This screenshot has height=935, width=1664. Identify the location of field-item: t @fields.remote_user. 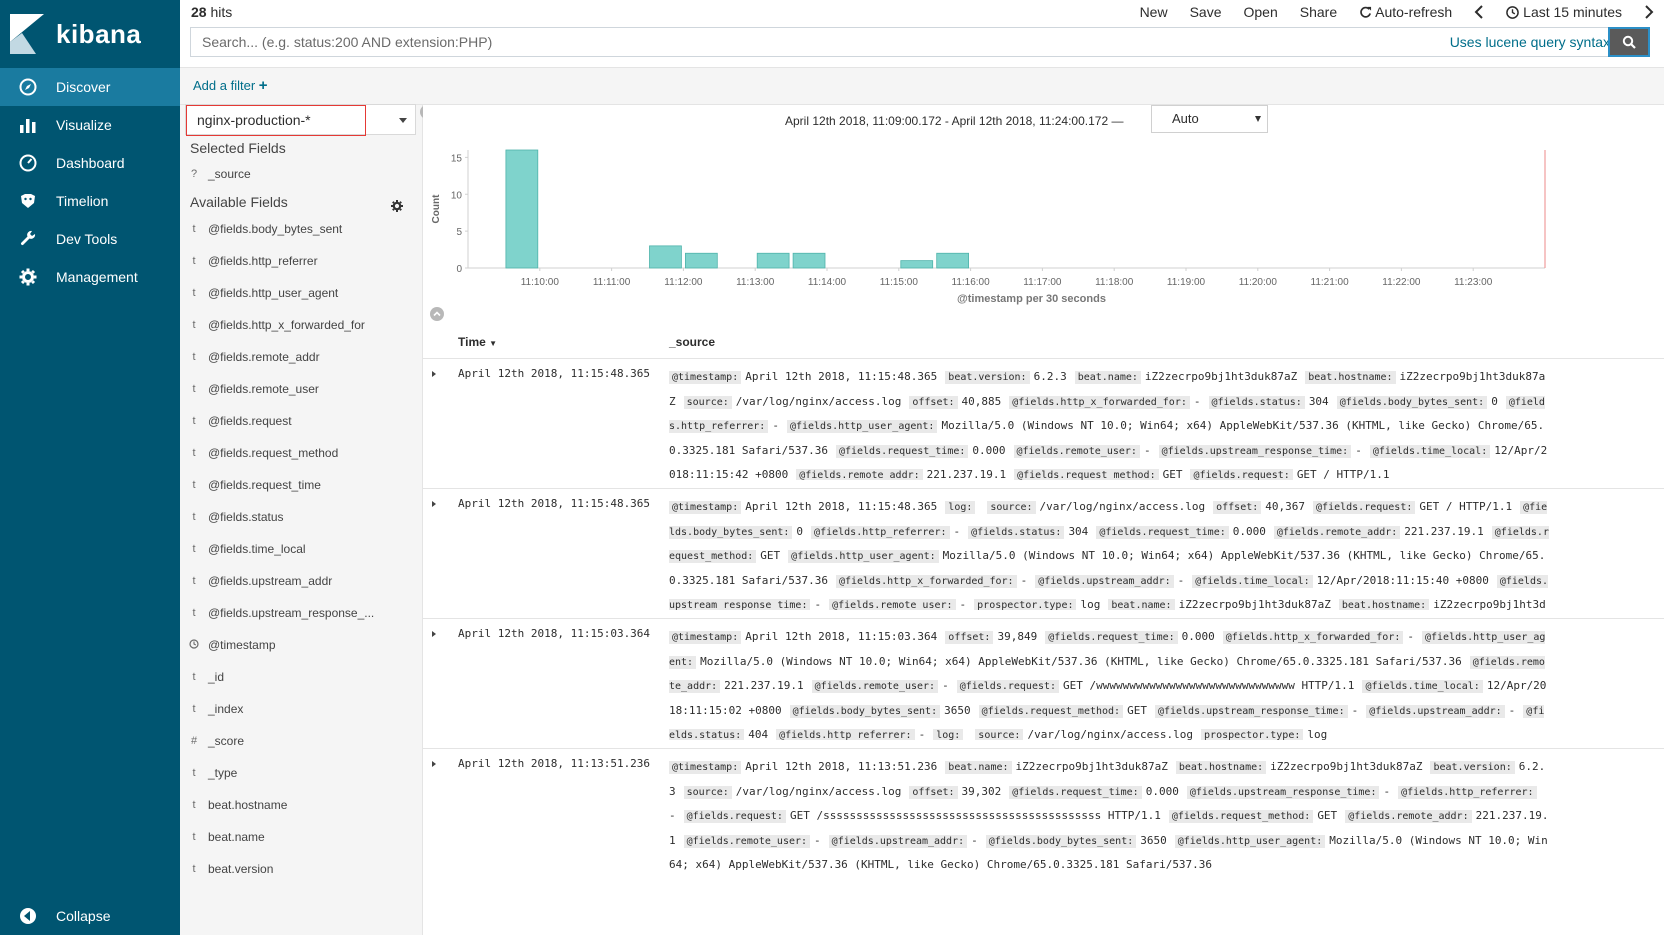
(300, 389).